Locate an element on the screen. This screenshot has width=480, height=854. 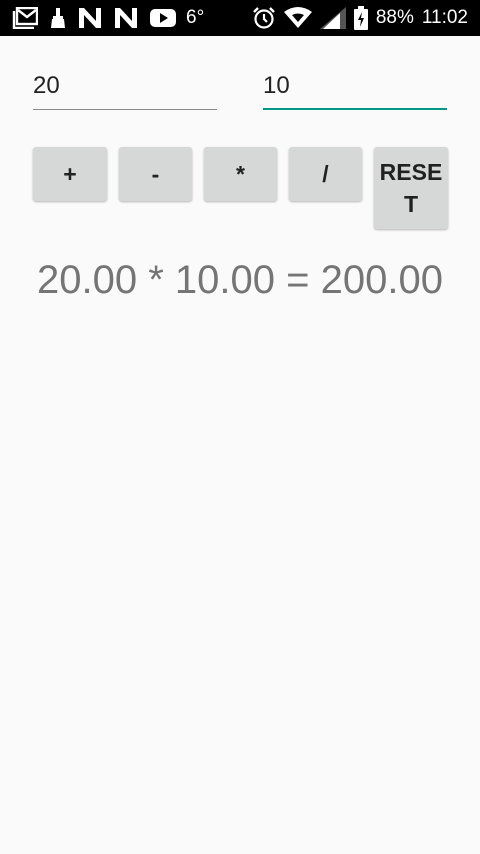
multiply-button: * is located at coordinates (240, 174).